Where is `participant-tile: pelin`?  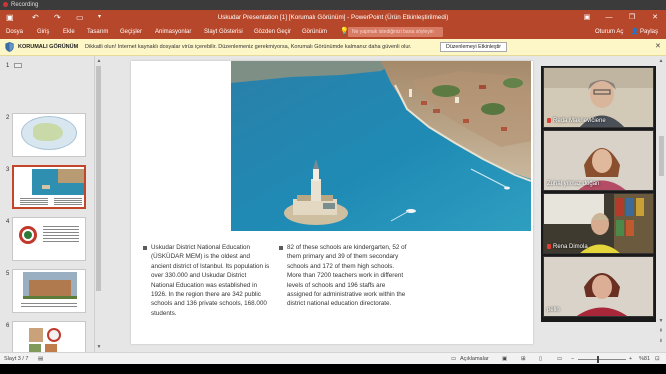
participant-tile: pelin is located at coordinates (598, 286).